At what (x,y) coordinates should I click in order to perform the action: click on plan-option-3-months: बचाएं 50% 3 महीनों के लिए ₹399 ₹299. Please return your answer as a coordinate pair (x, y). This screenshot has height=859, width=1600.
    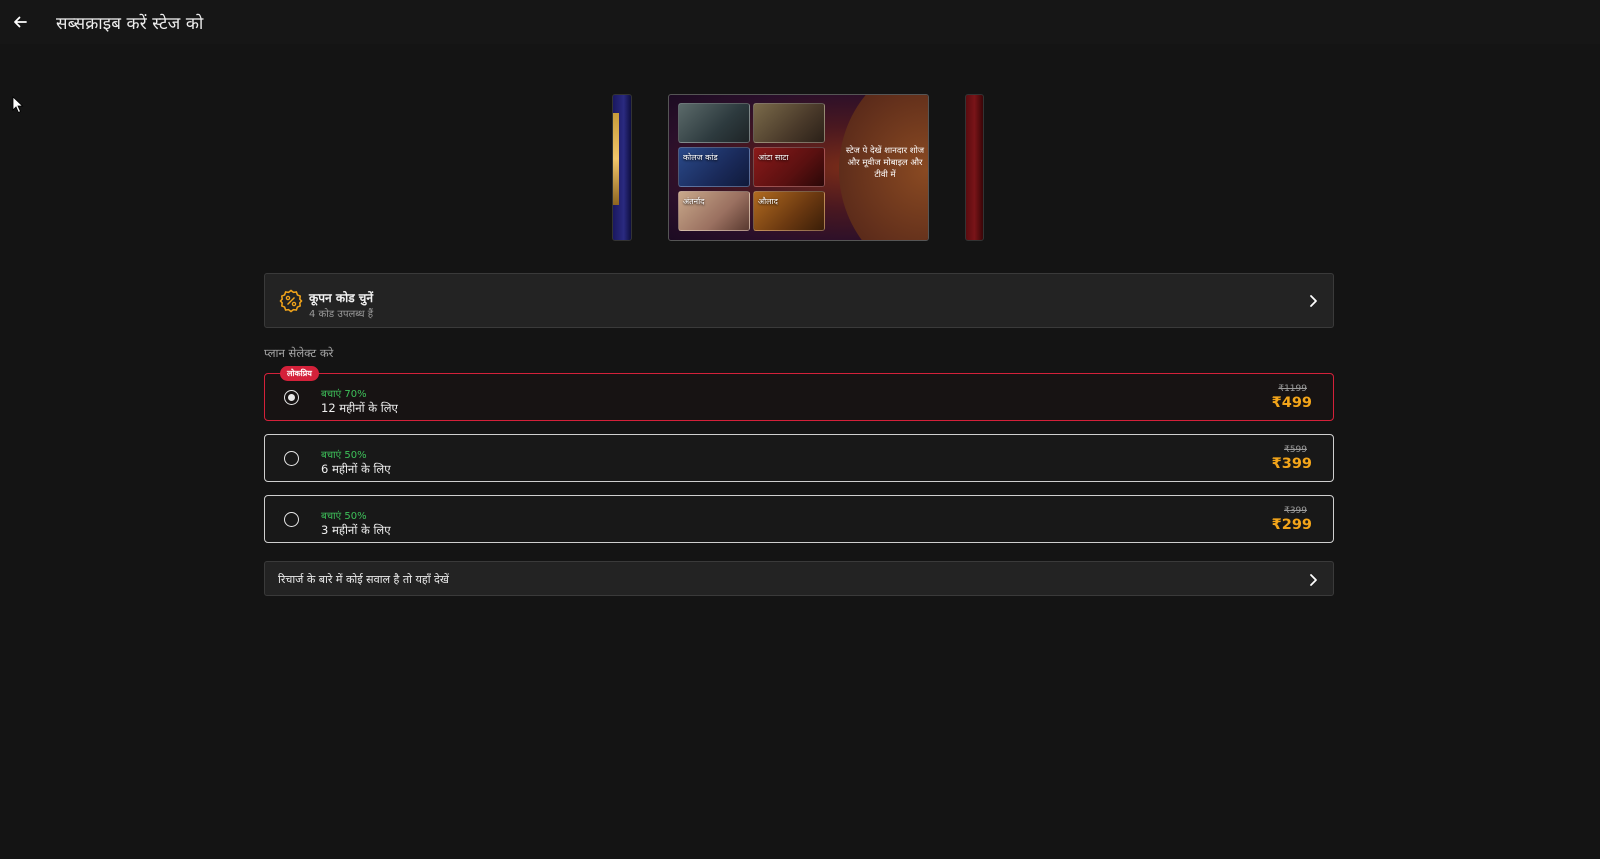
    Looking at the image, I should click on (799, 519).